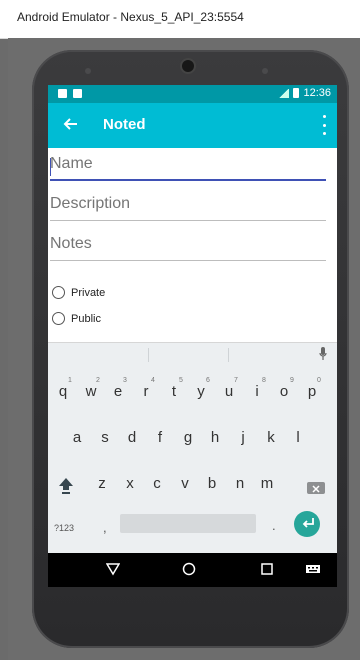  I want to click on key-y: y, so click(201, 391).